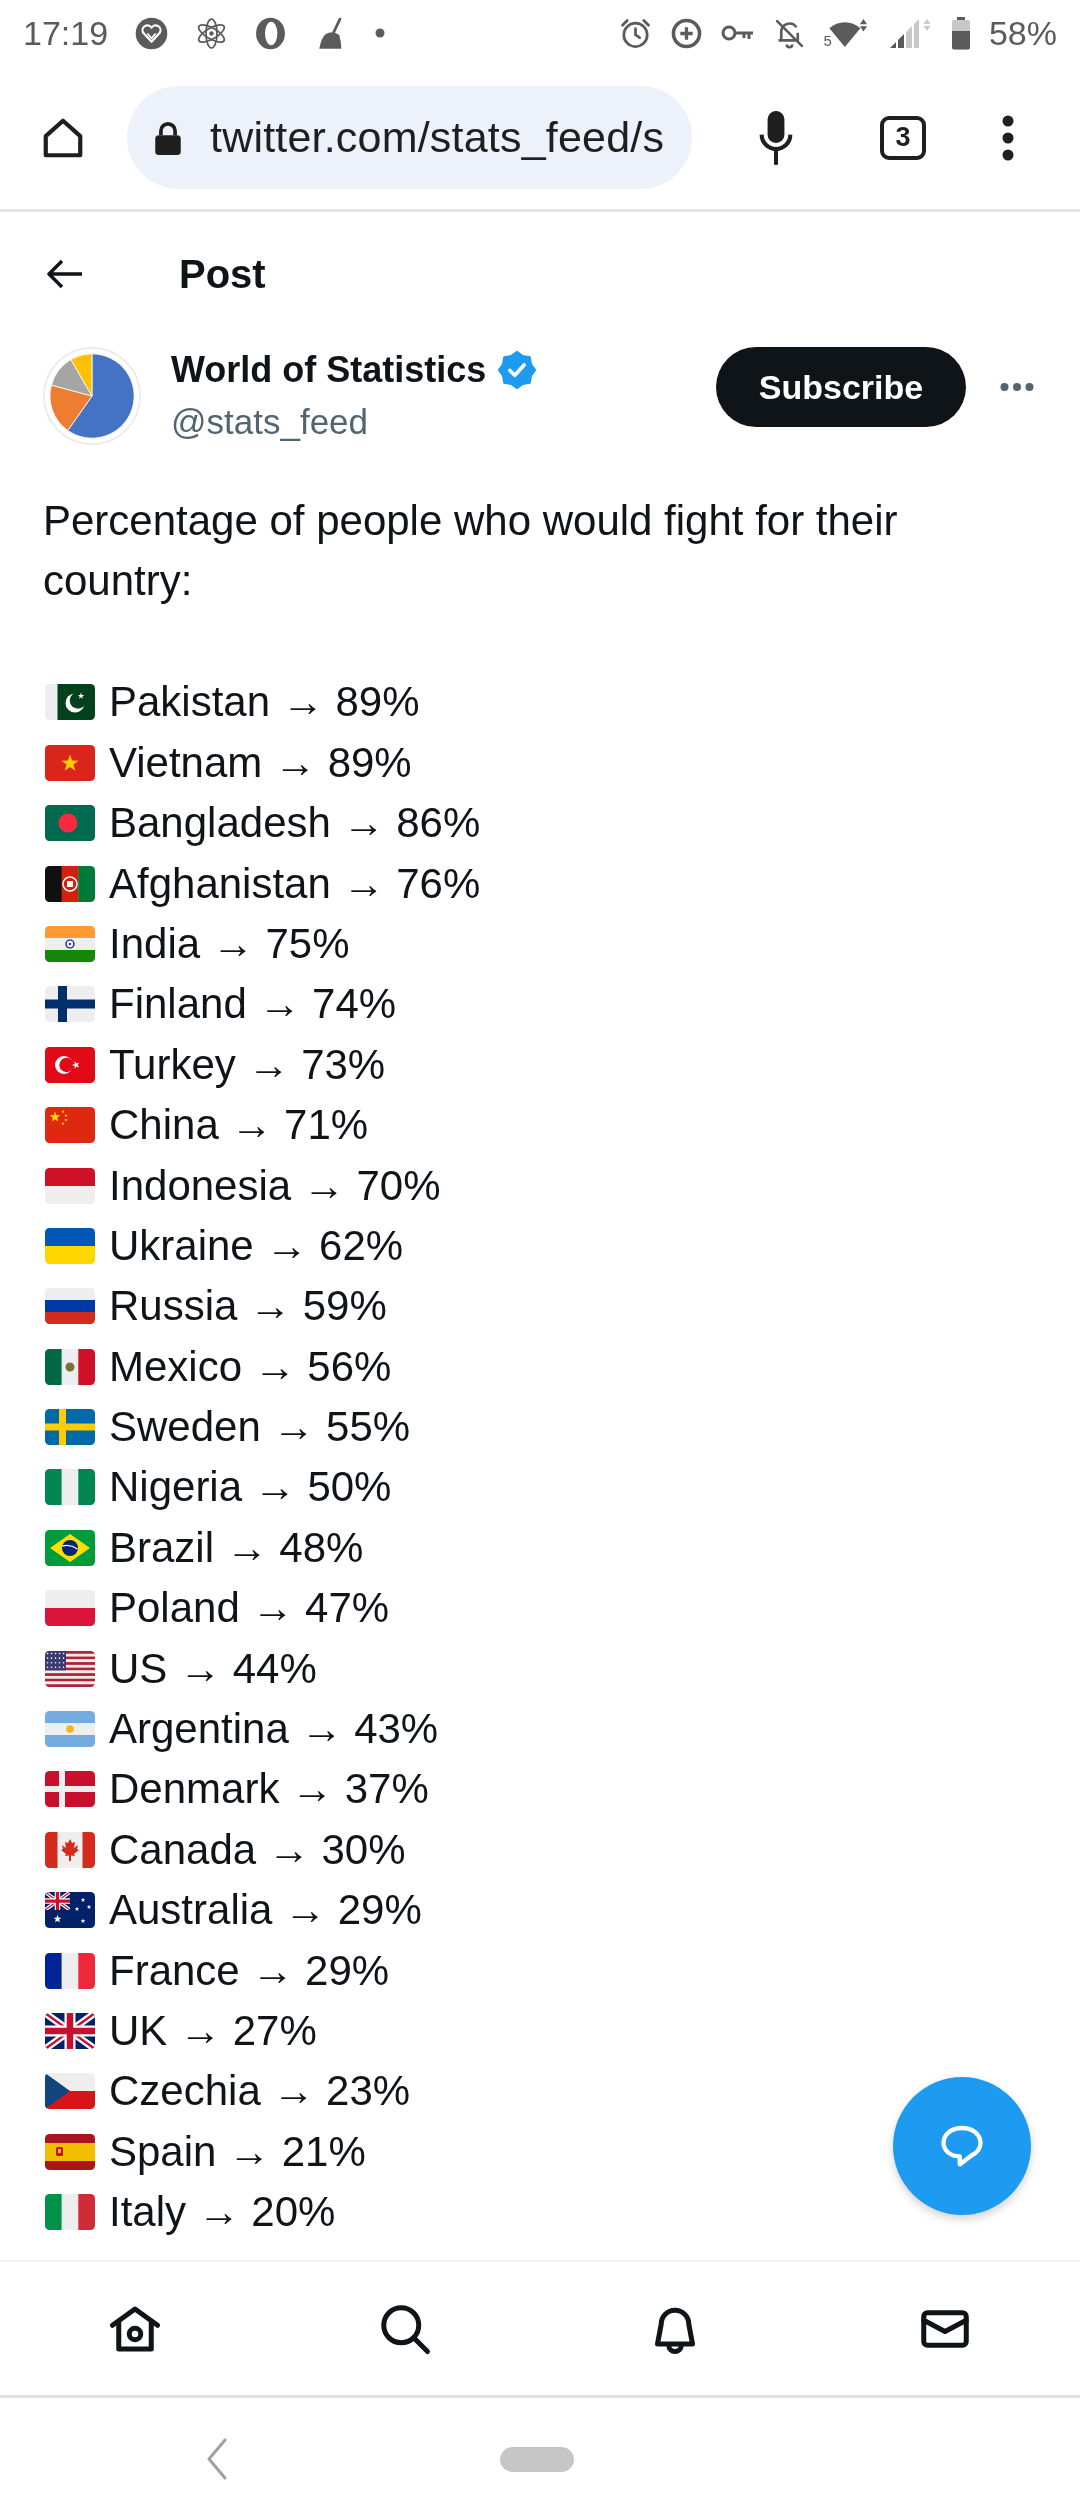  What do you see at coordinates (295, 823) in the screenshot?
I see `country-percentage-text: Bangladesh → 86%` at bounding box center [295, 823].